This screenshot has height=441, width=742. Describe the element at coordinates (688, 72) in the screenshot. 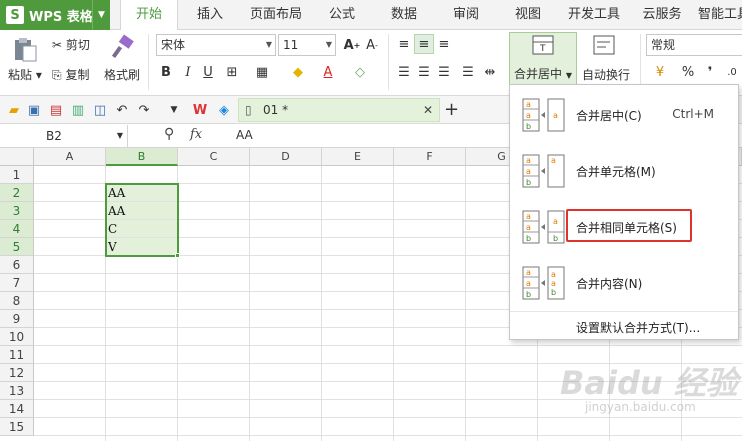

I see `percent-button: %` at that location.